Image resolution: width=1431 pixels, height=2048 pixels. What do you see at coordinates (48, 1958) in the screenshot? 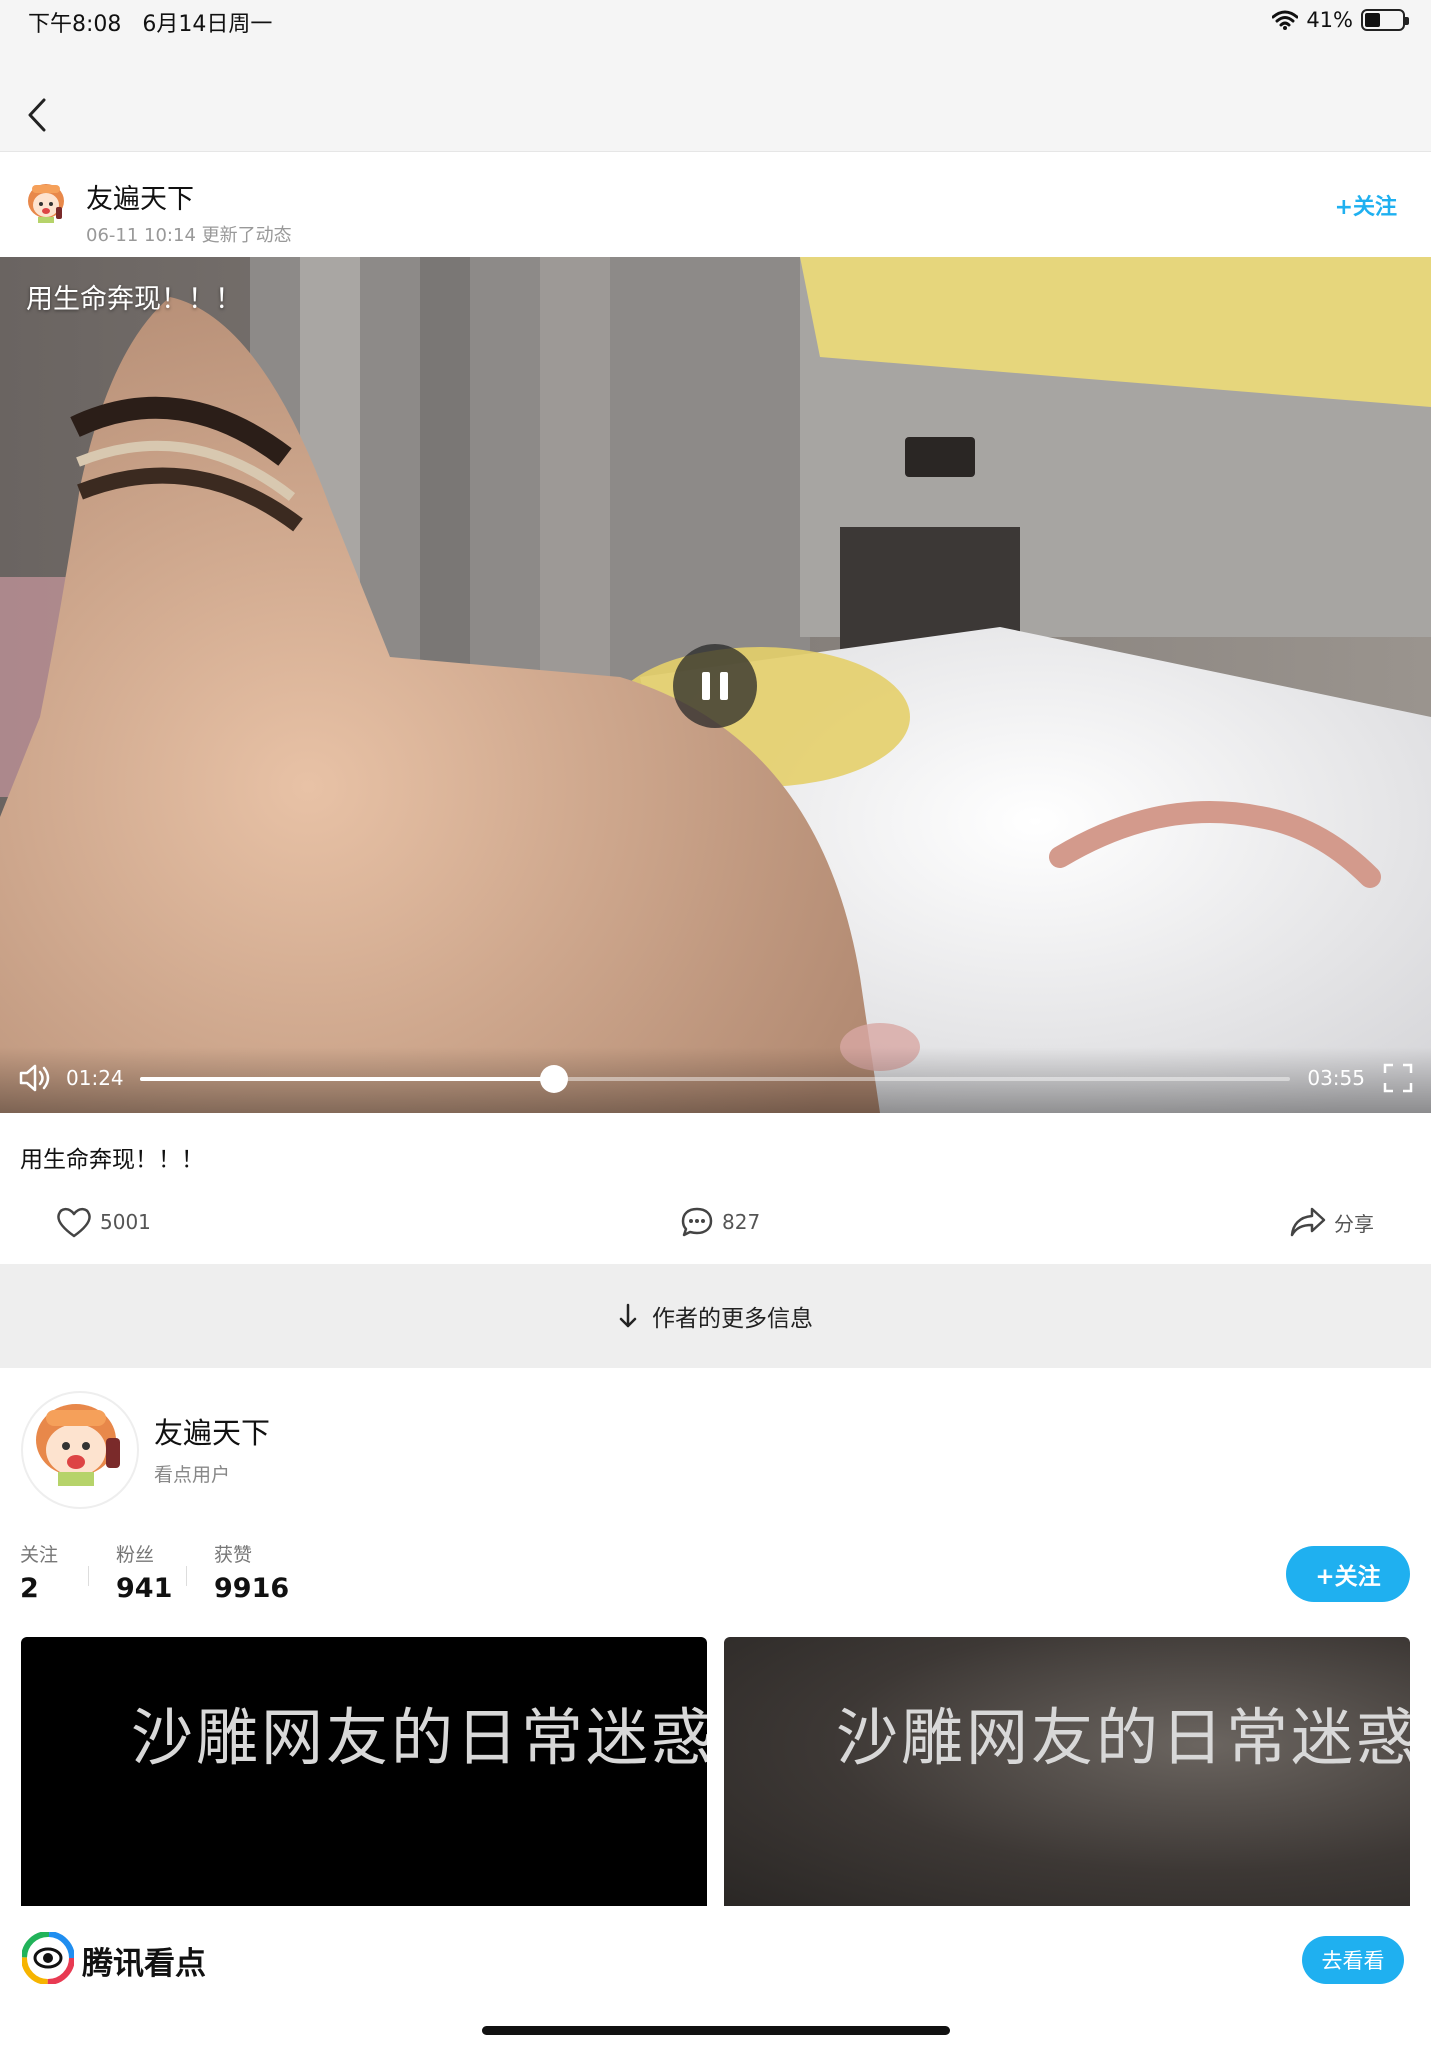
I see `app-logo-icon` at bounding box center [48, 1958].